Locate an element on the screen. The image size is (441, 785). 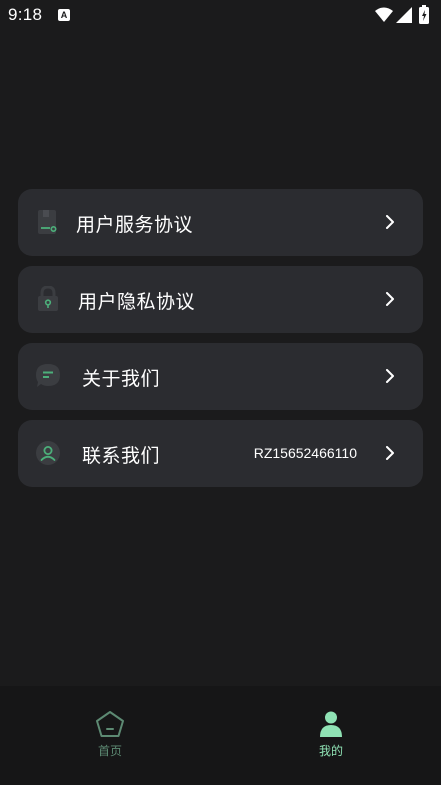
menu-item-contact-us: 联系我们 RZ15652466110 is located at coordinates (220, 453).